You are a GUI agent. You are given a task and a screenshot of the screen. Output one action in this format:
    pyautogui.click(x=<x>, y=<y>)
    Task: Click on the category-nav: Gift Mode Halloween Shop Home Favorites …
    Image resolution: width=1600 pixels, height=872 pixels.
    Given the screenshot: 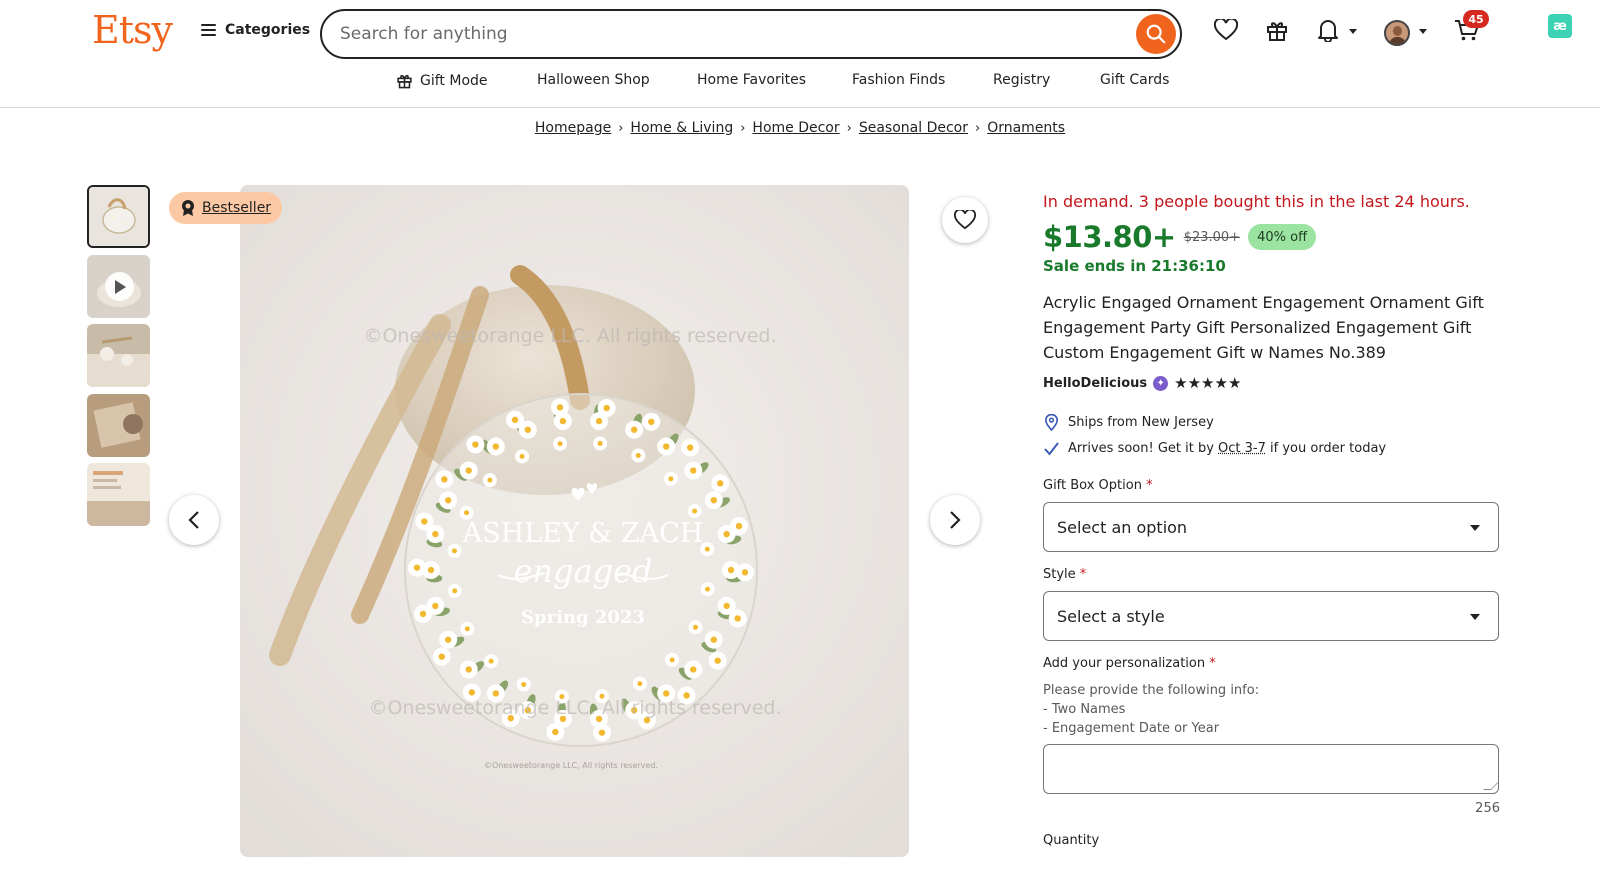 What is the action you would take?
    pyautogui.click(x=800, y=83)
    